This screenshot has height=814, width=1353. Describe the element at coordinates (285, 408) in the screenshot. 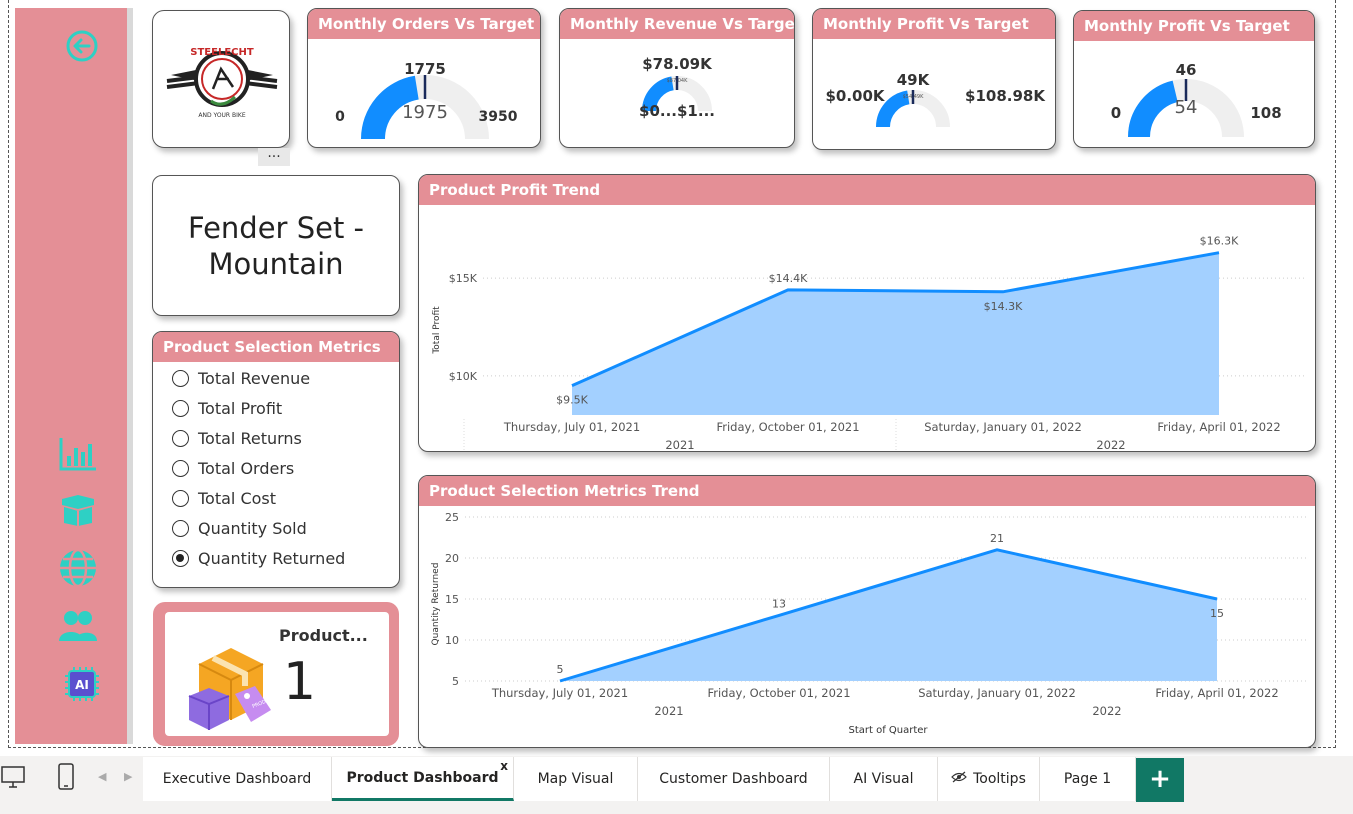

I see `metric-option: Total Profit` at that location.